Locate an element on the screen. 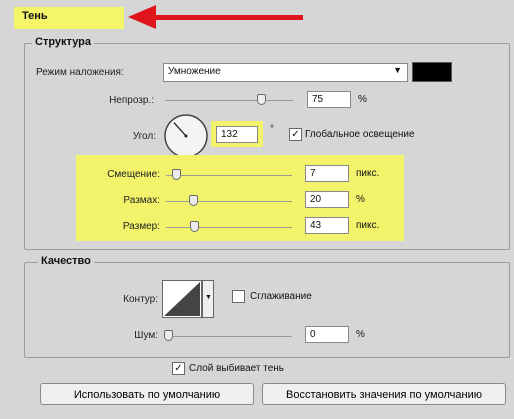  contour-preview is located at coordinates (182, 299).